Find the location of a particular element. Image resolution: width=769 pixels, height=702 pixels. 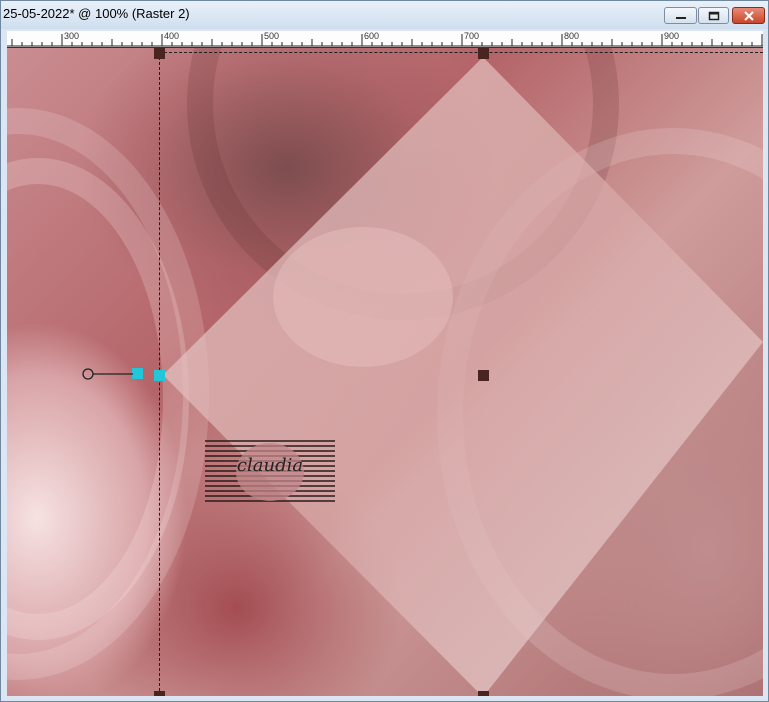

minimize-button is located at coordinates (680, 15).